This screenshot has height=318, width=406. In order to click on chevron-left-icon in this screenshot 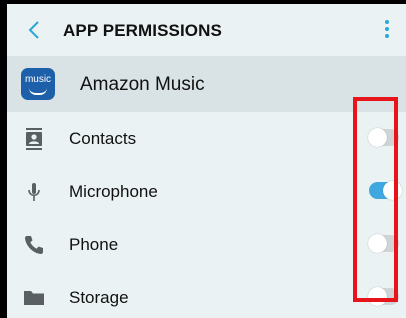, I will do `click(35, 30)`.